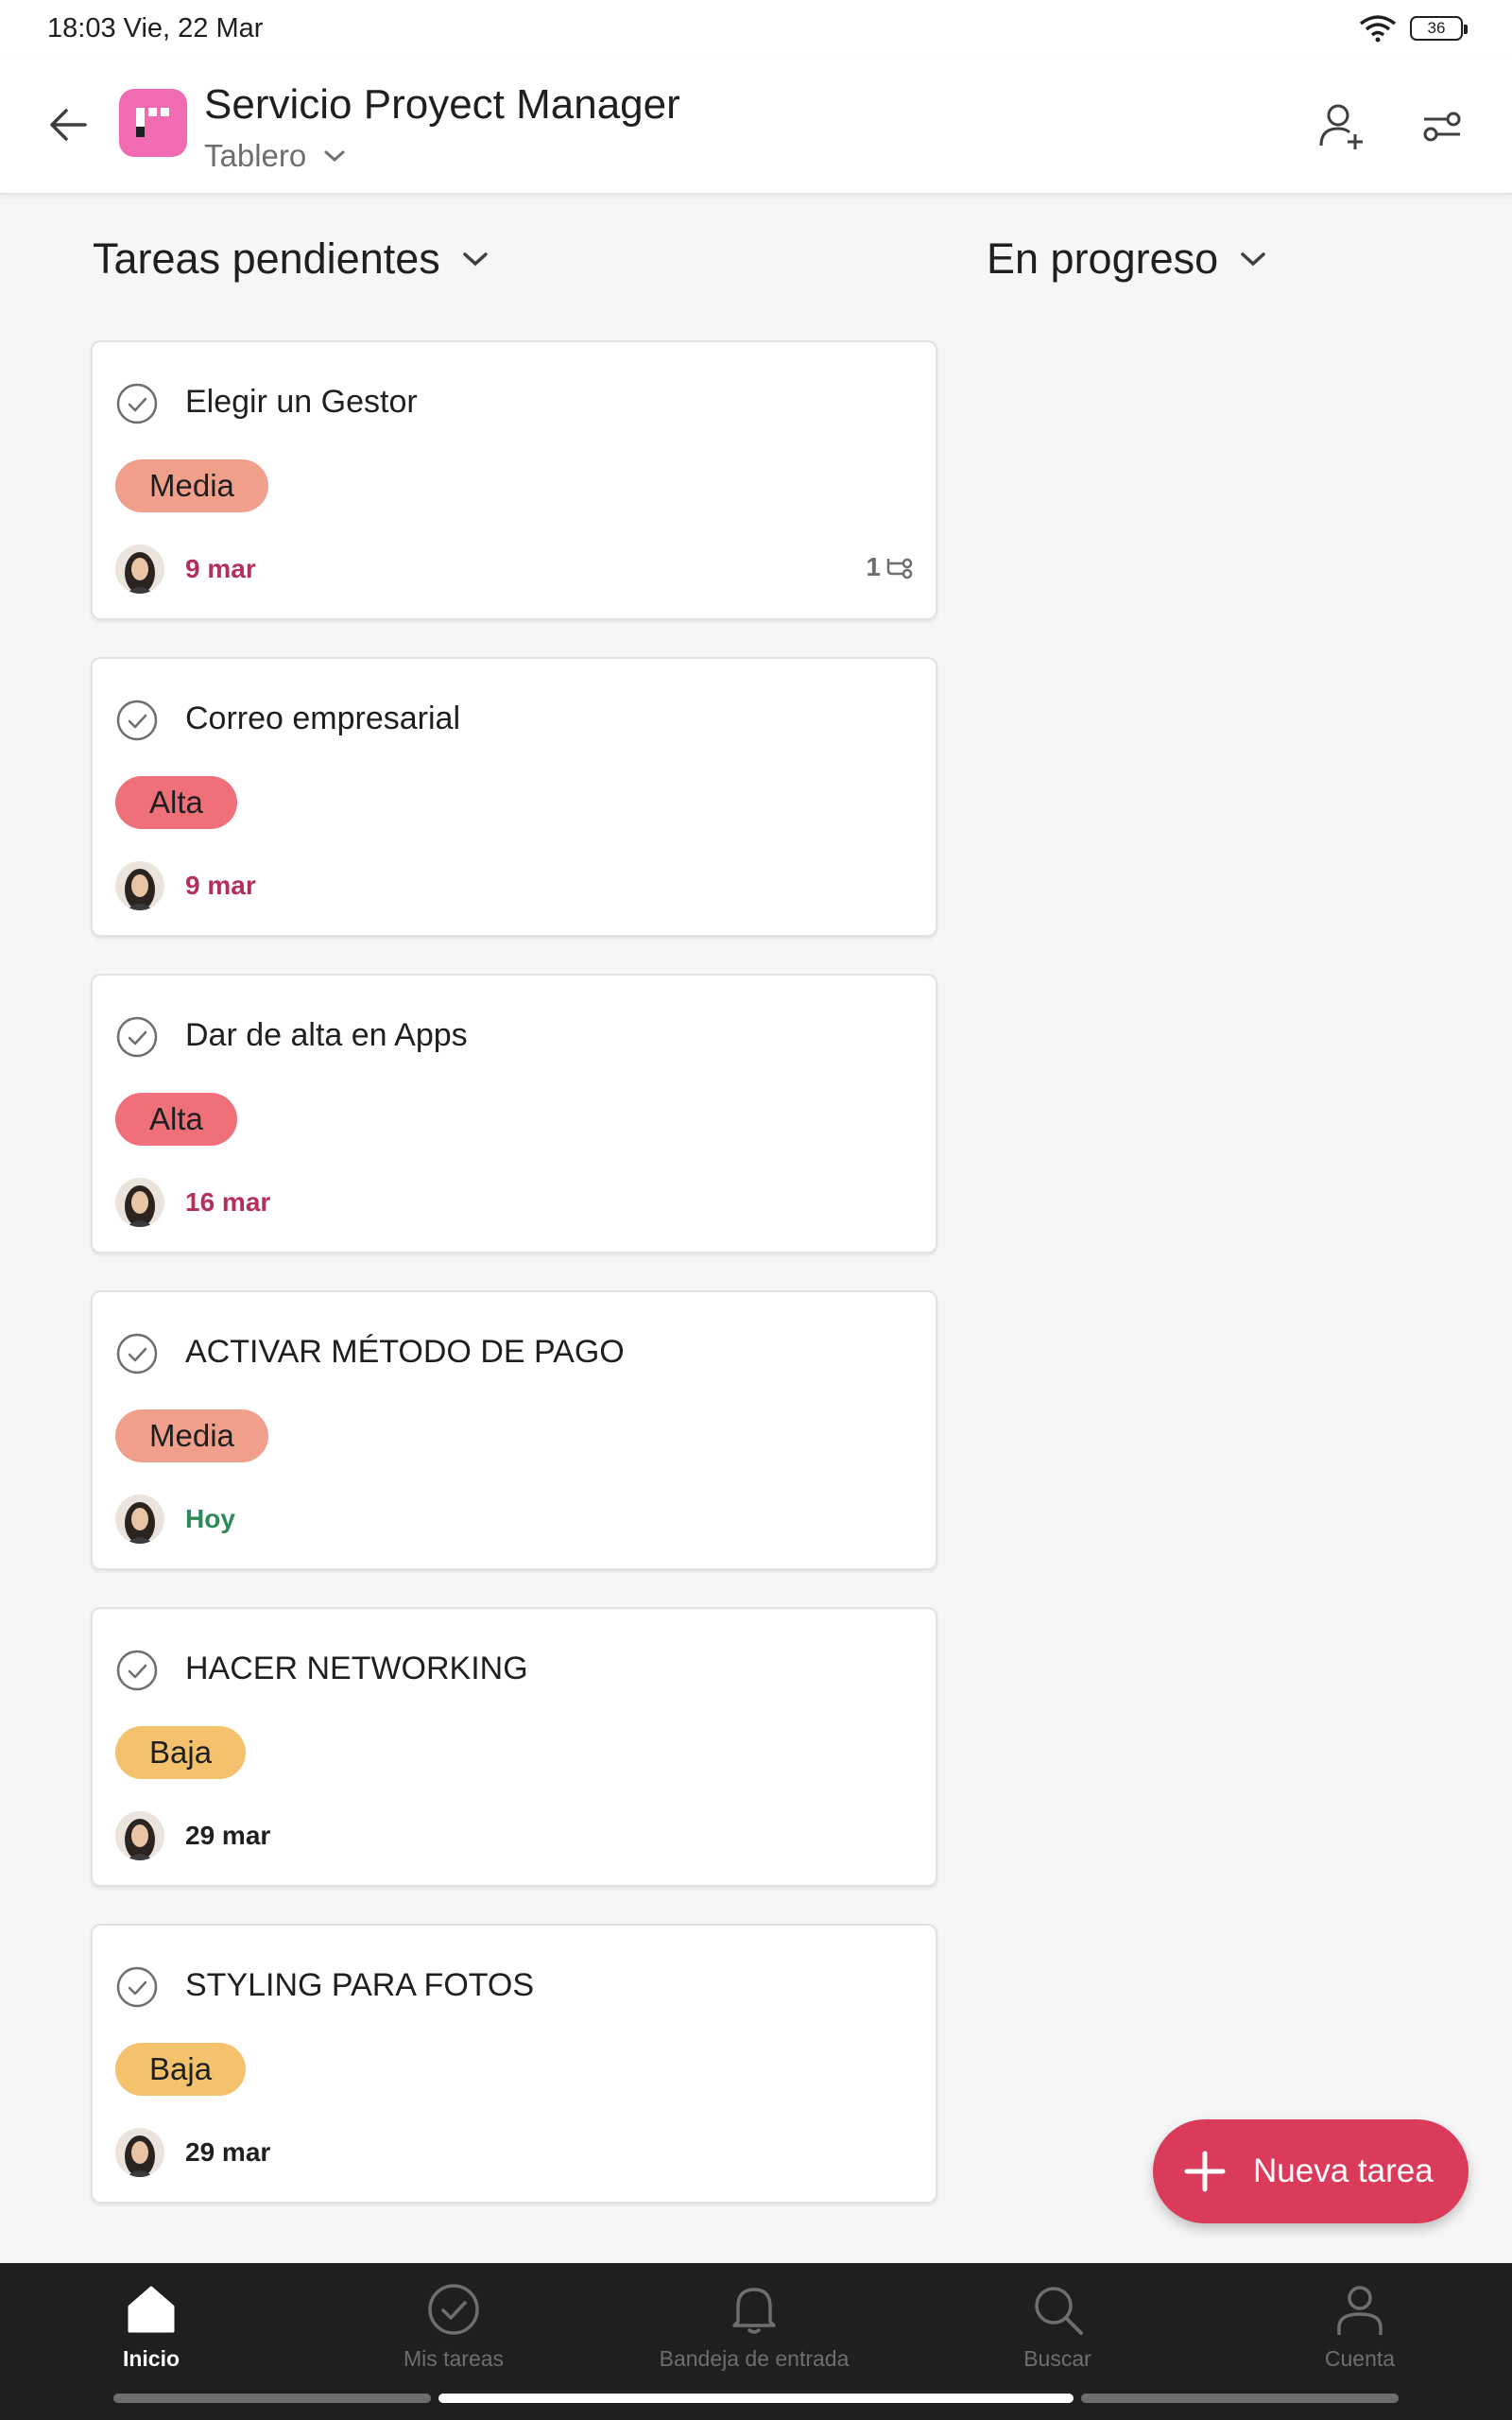 Image resolution: width=1512 pixels, height=2420 pixels. I want to click on due-date: 16 mar, so click(228, 1202).